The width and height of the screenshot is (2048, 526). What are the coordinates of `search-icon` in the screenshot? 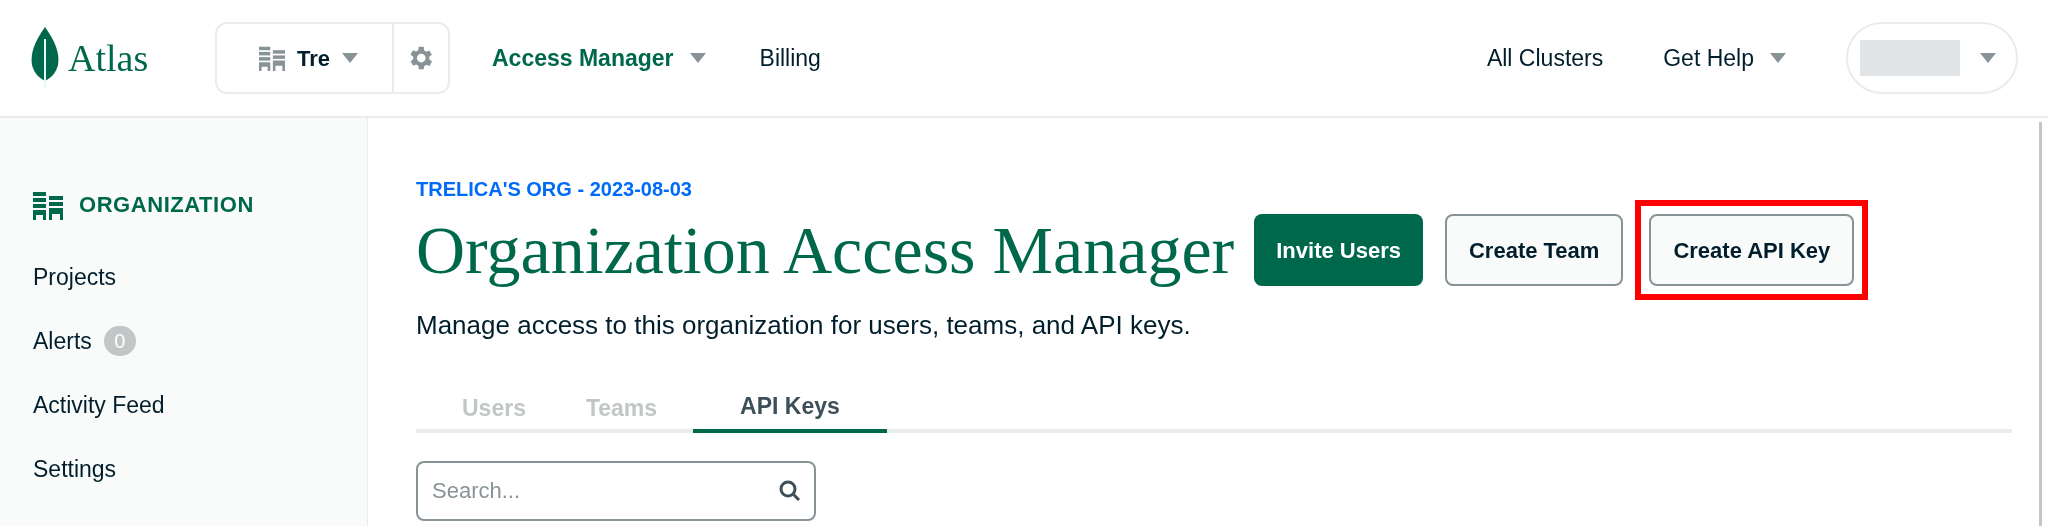 It's located at (790, 491).